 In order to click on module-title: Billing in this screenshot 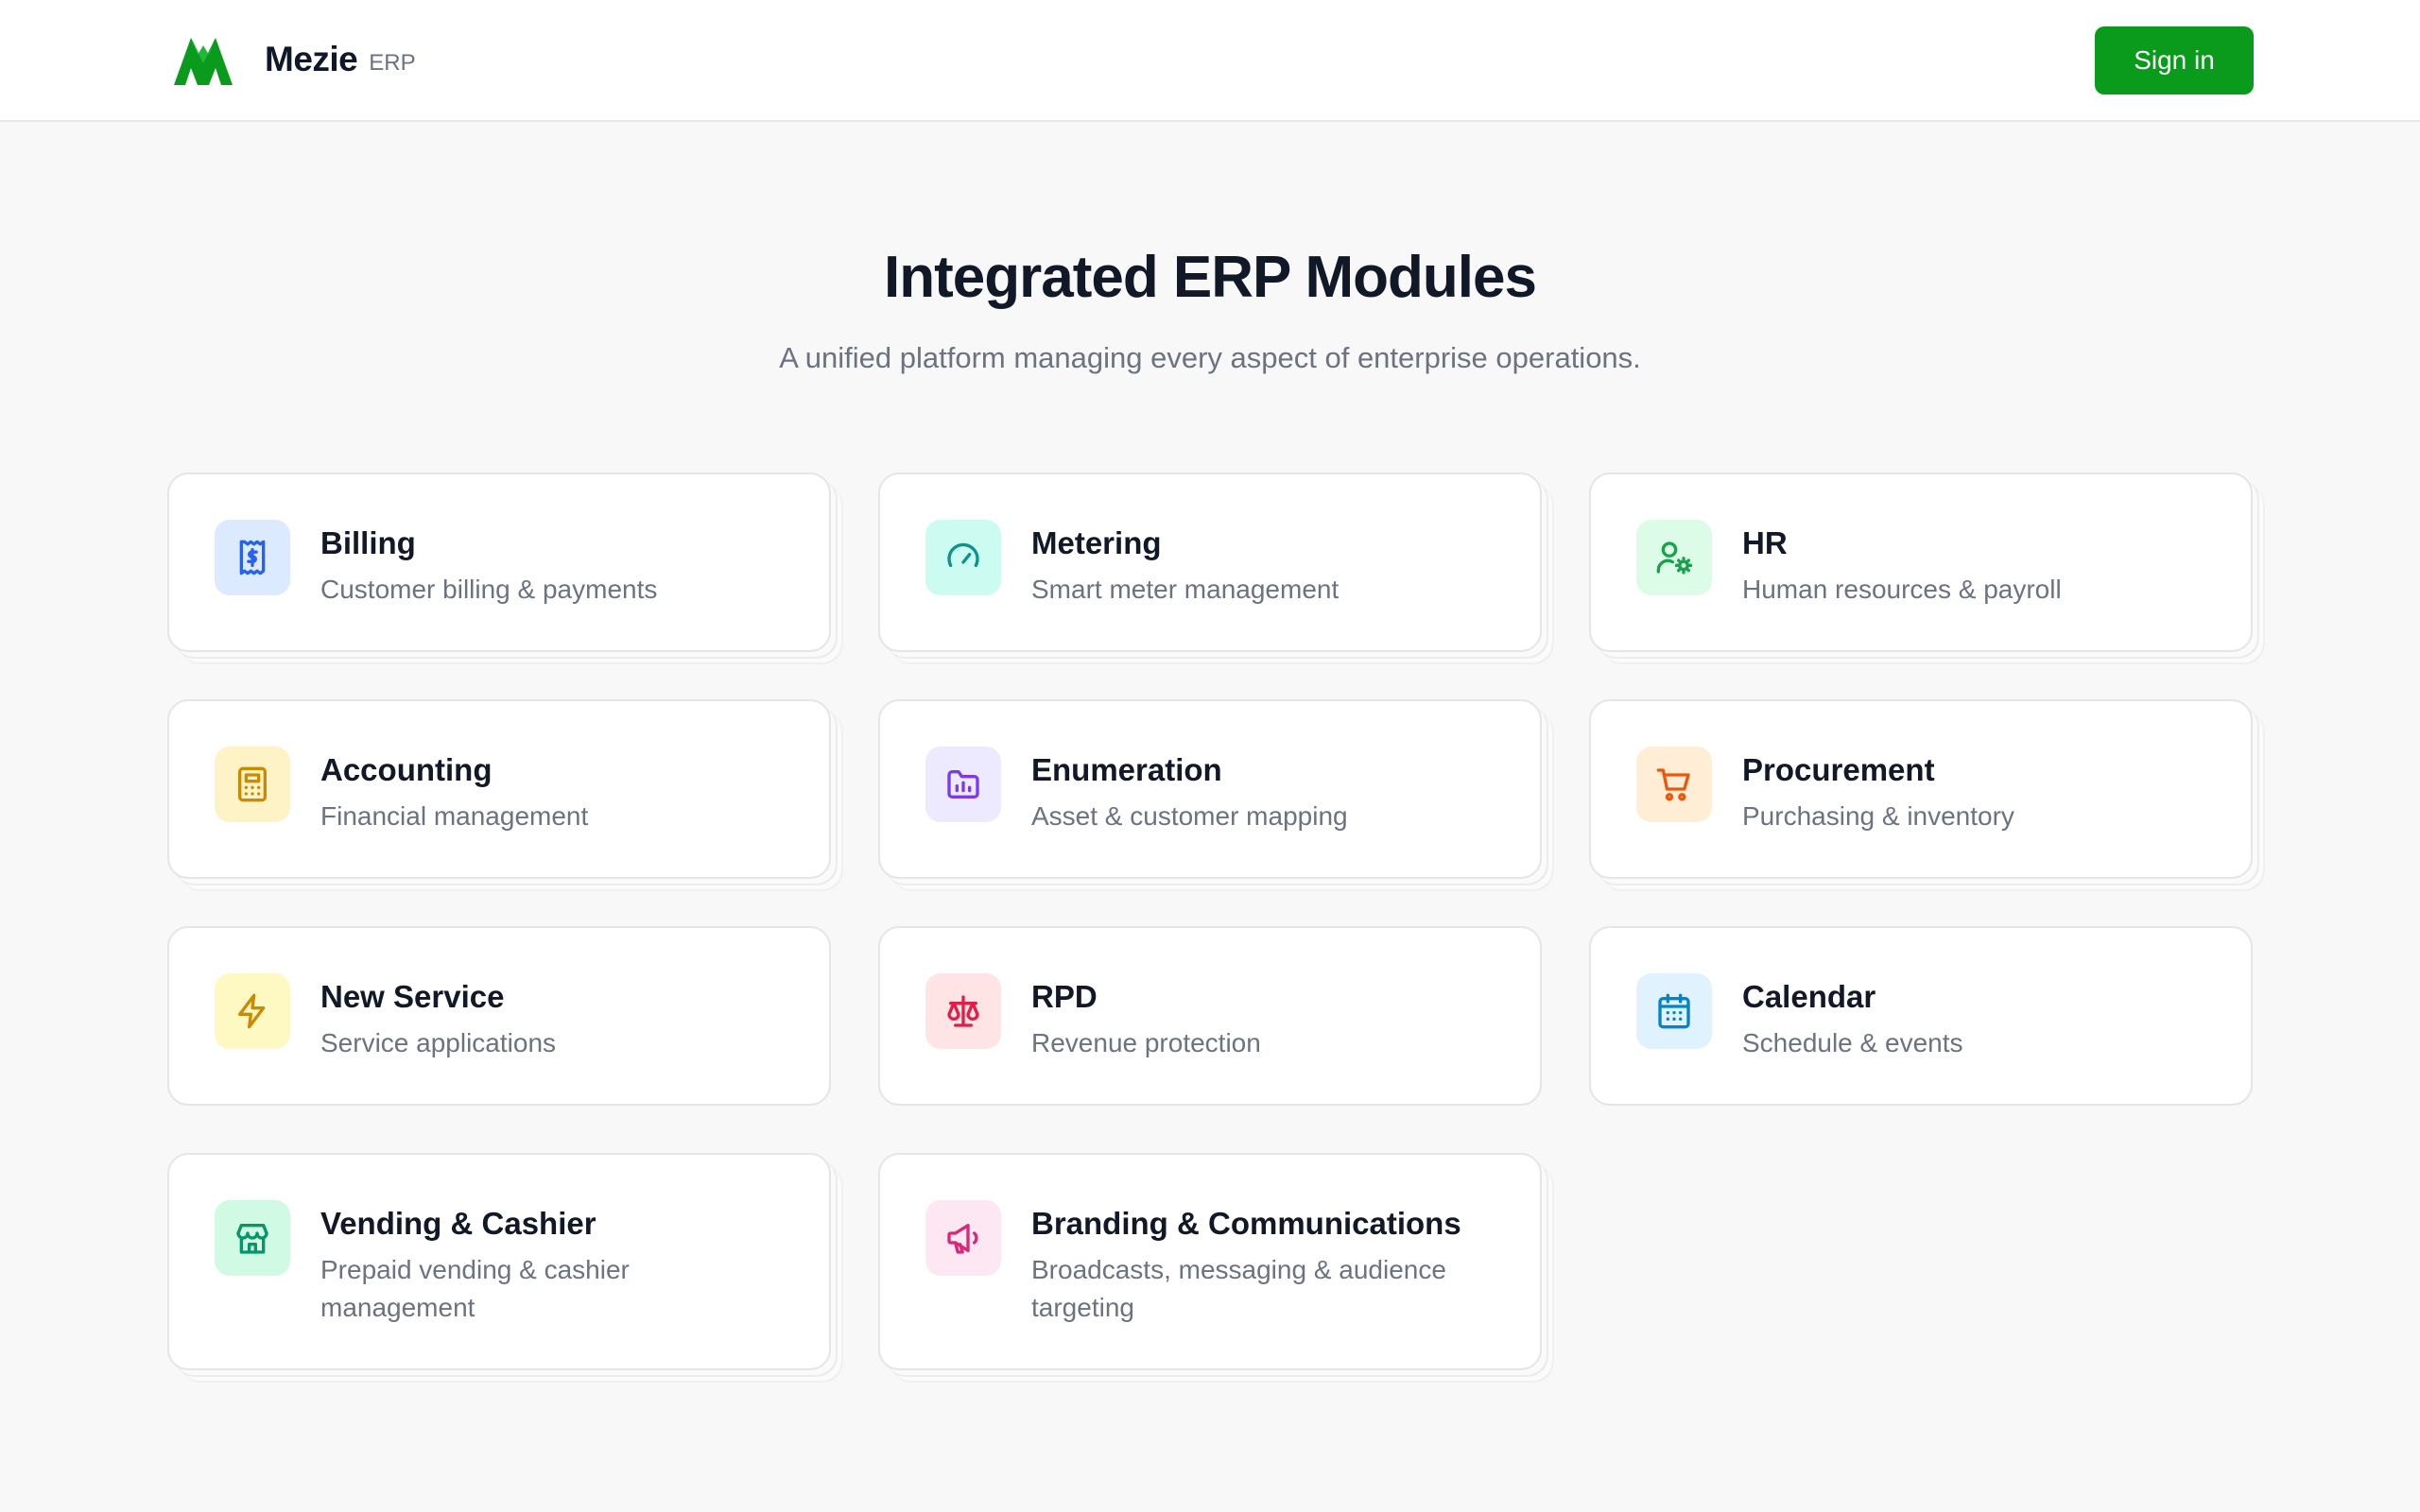, I will do `click(368, 542)`.